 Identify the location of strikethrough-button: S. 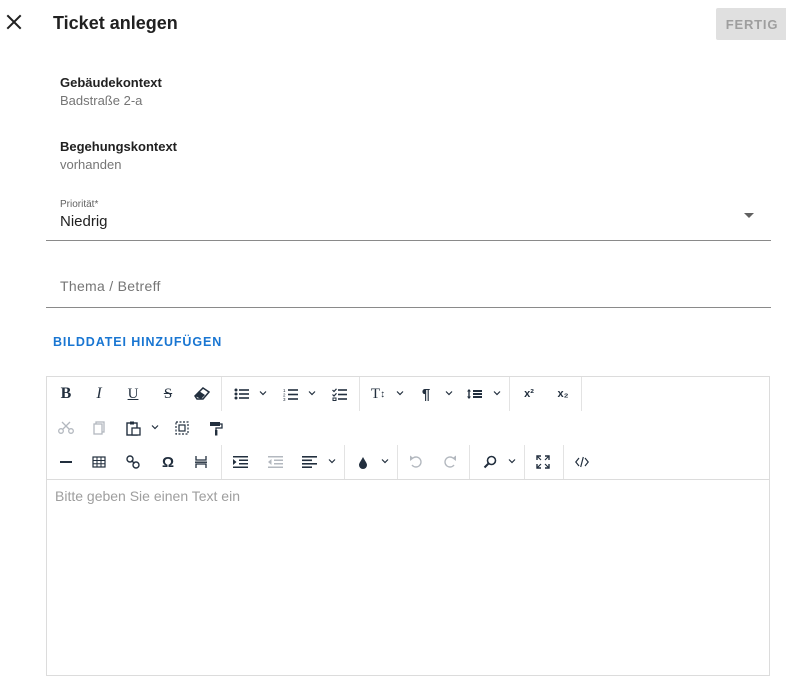
(168, 394).